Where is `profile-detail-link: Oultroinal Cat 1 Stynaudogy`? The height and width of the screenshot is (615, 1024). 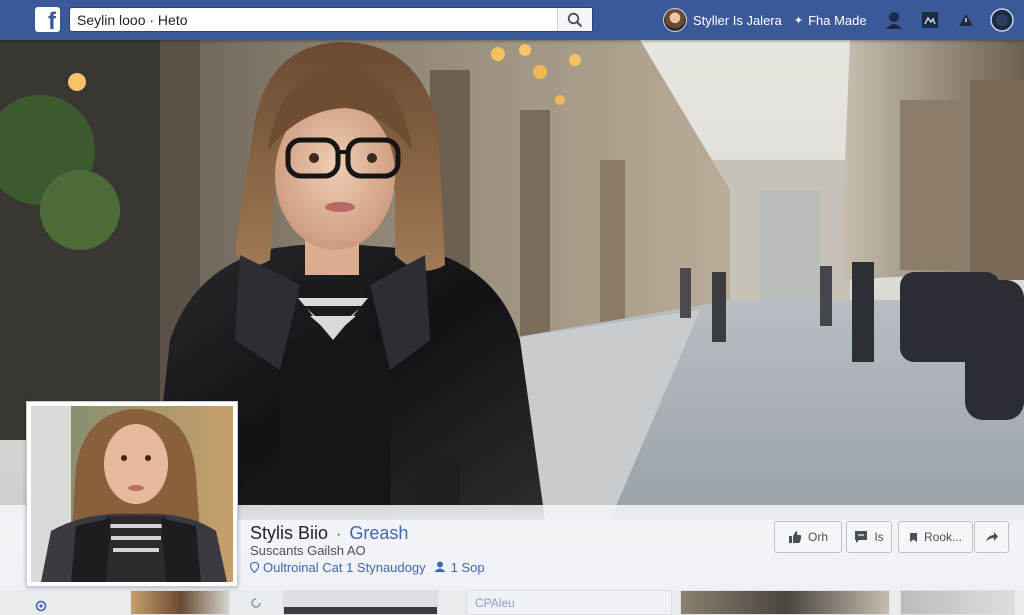 profile-detail-link: Oultroinal Cat 1 Stynaudogy is located at coordinates (344, 567).